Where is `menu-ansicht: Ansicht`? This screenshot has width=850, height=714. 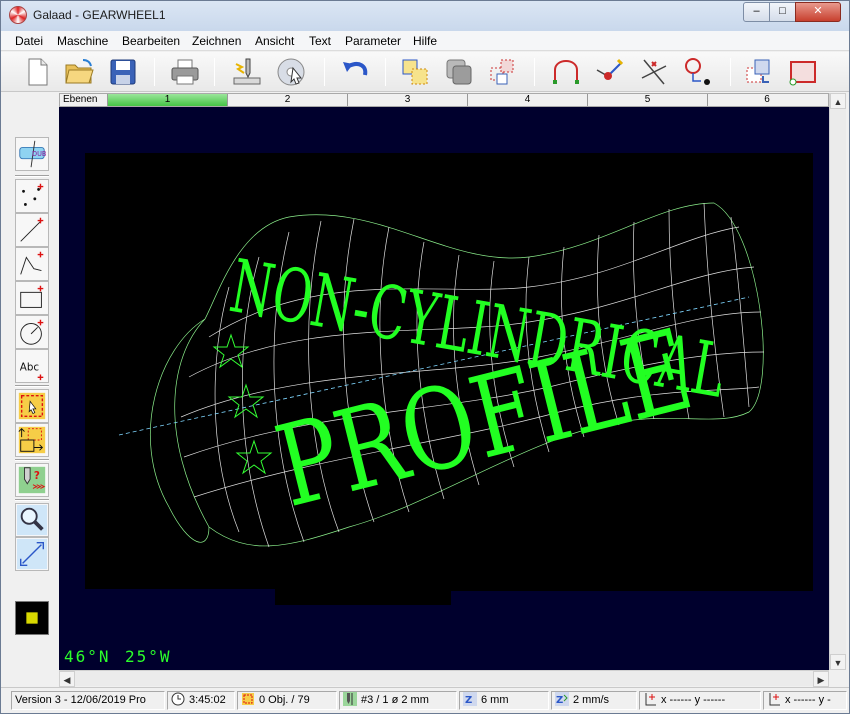 menu-ansicht: Ansicht is located at coordinates (274, 41).